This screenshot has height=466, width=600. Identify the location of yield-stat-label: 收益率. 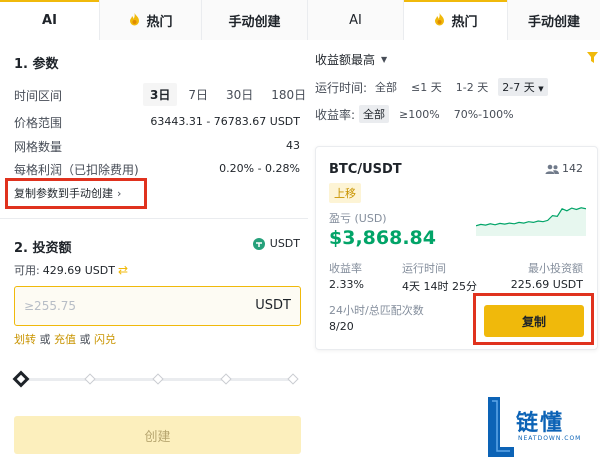
(345, 268).